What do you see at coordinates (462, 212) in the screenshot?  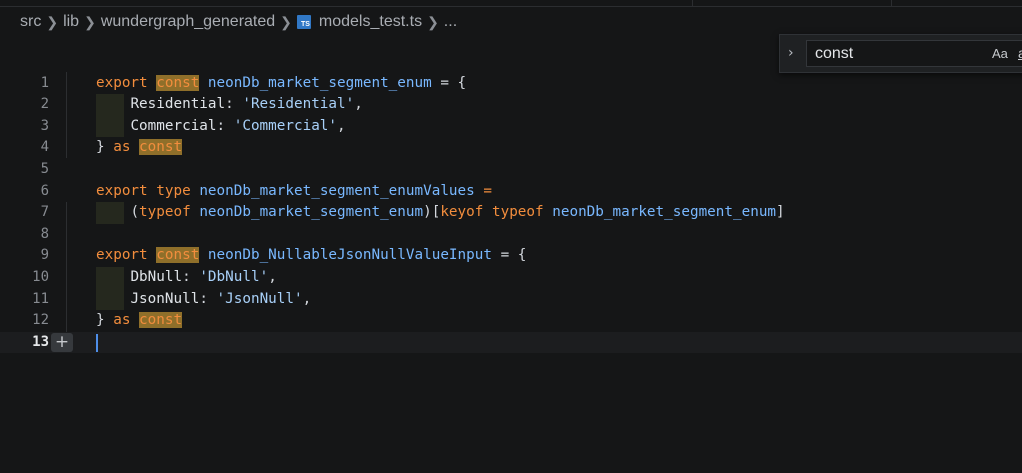 I see `keyword: keyof` at bounding box center [462, 212].